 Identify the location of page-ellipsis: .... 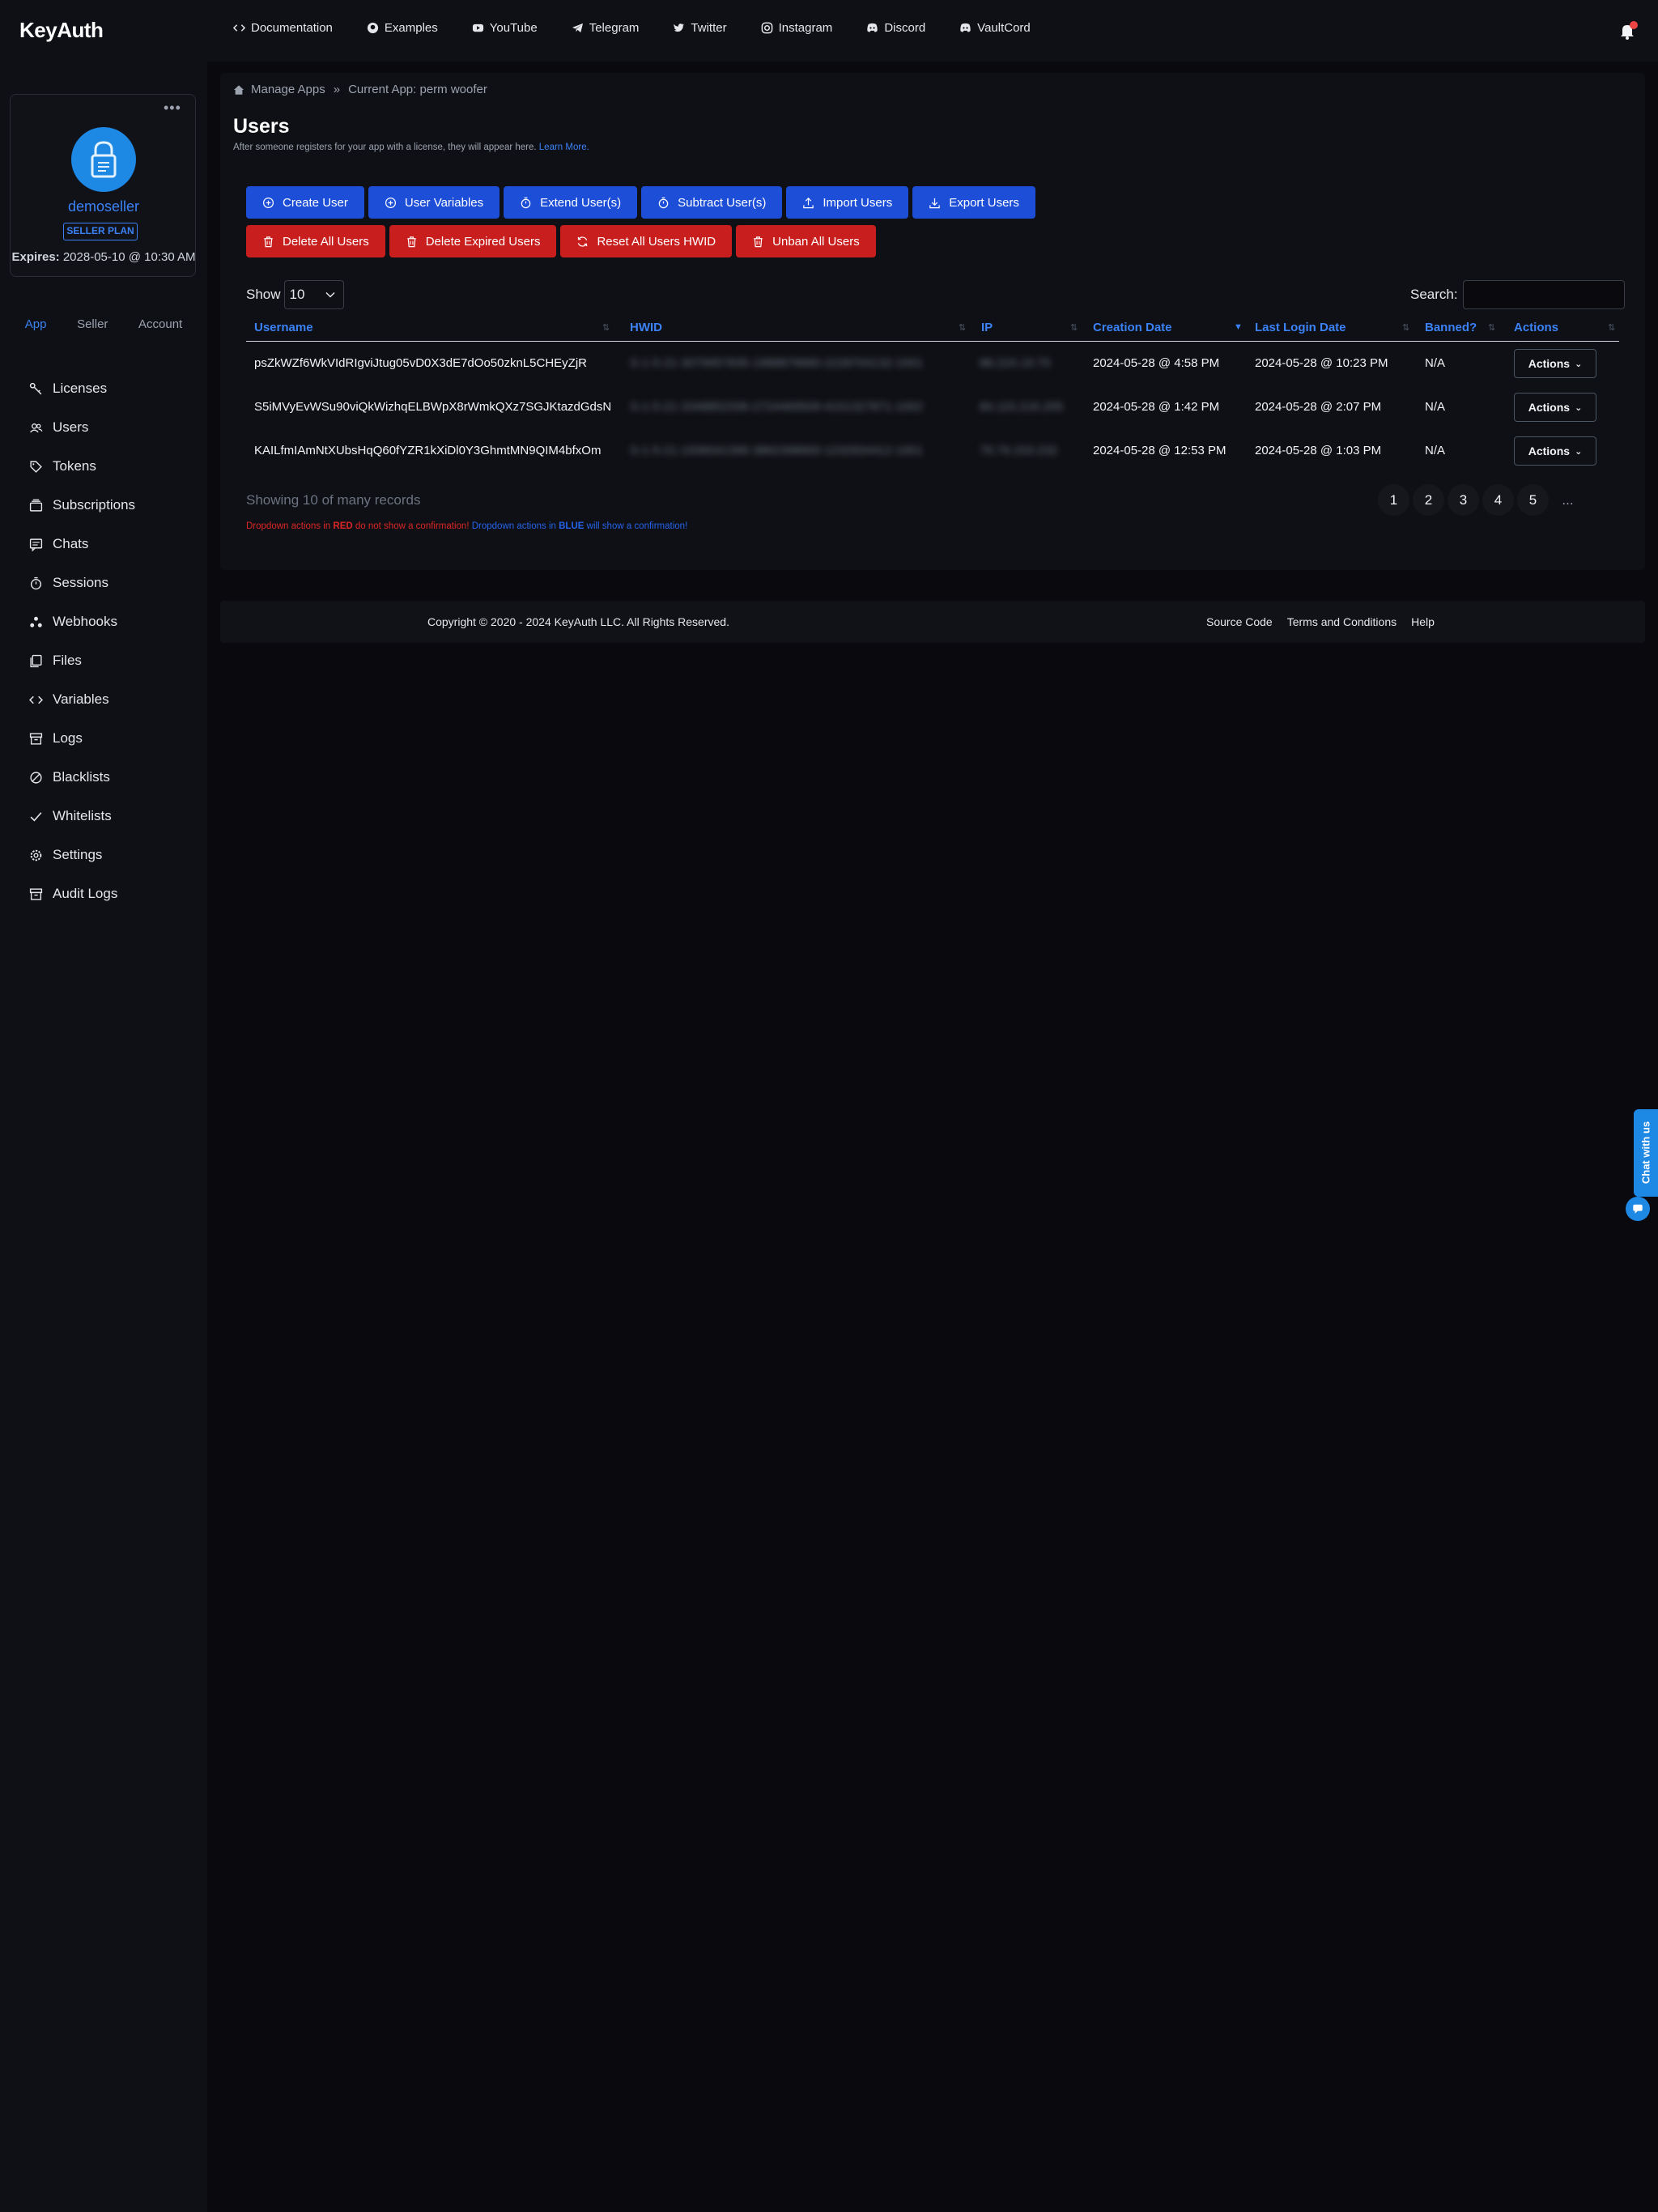
(1568, 500).